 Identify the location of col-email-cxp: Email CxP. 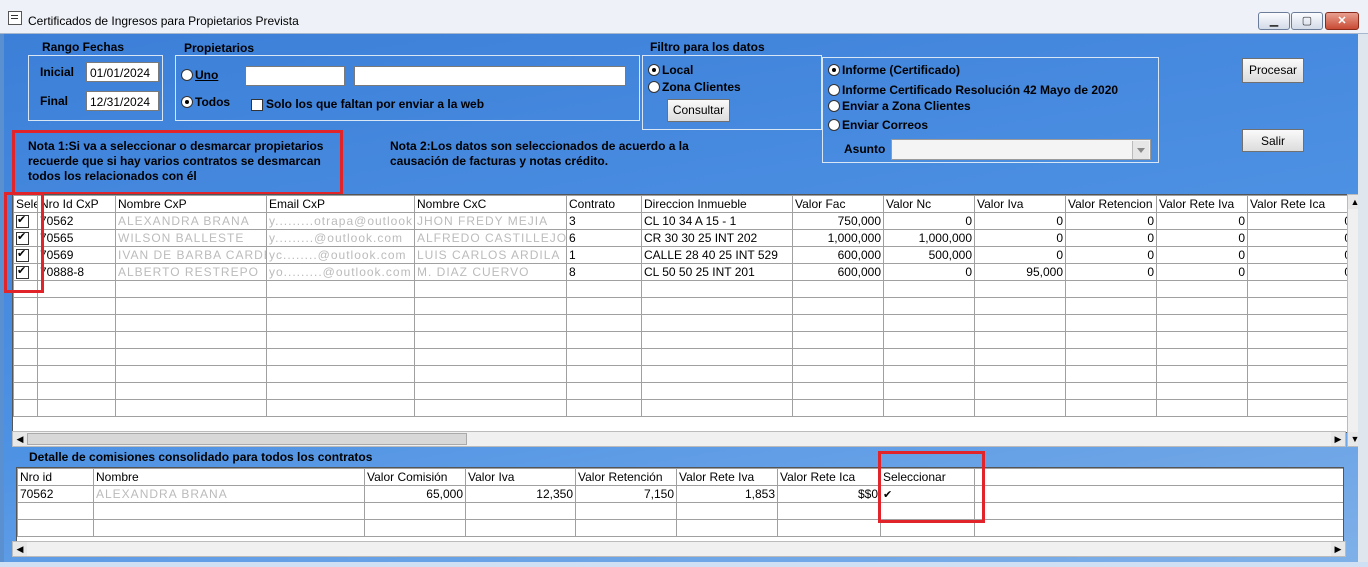
(340, 204).